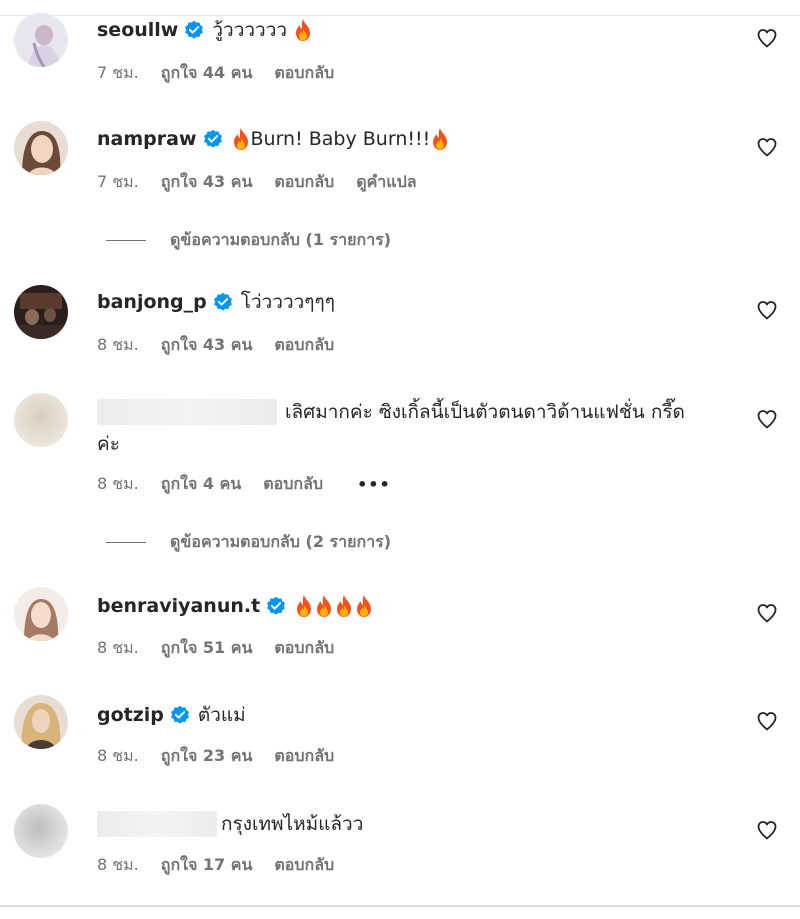  What do you see at coordinates (386, 182) in the screenshot?
I see `translate-button: ดูคำแปล` at bounding box center [386, 182].